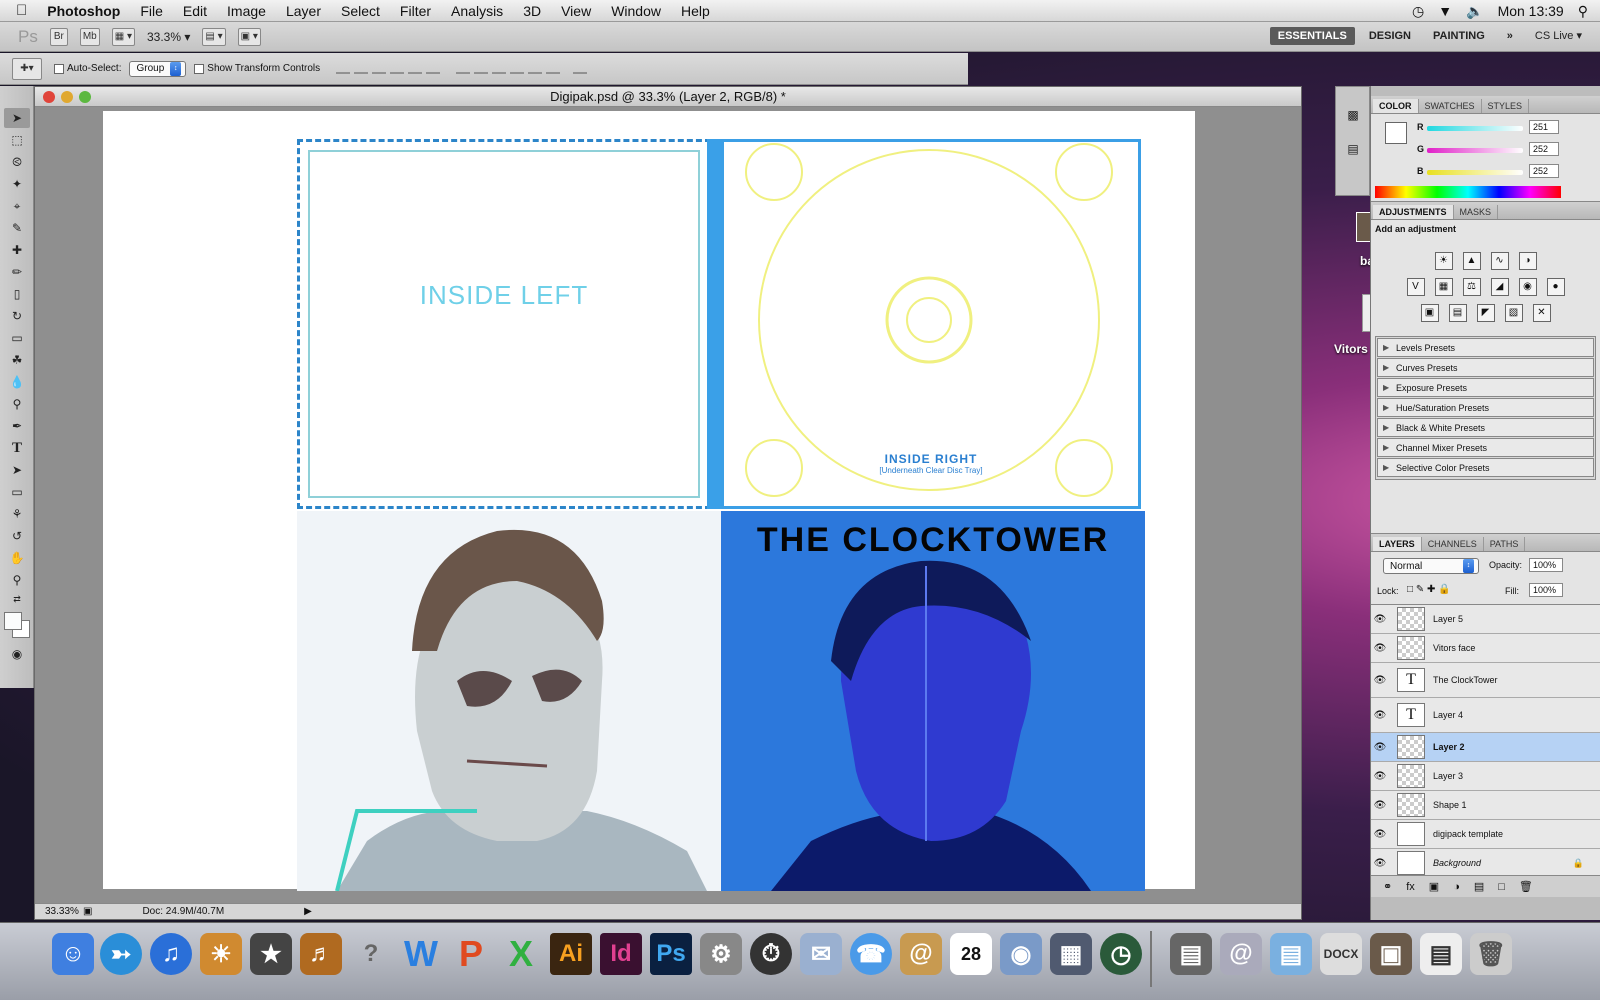 This screenshot has height=1000, width=1600. What do you see at coordinates (521, 954) in the screenshot?
I see `excel-icon: X` at bounding box center [521, 954].